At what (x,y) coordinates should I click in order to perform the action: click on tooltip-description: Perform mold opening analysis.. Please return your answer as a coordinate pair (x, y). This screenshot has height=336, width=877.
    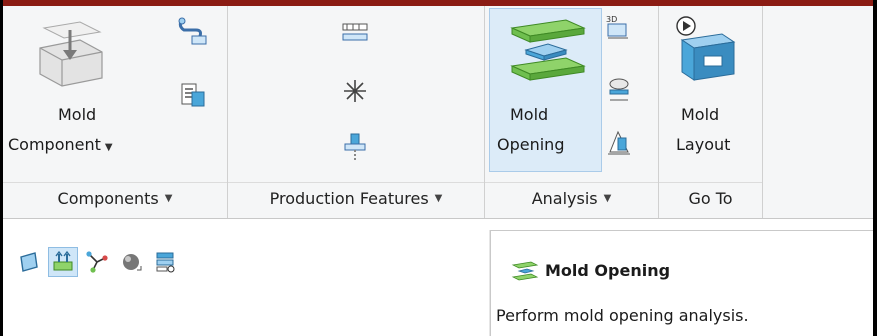
    Looking at the image, I should click on (622, 315).